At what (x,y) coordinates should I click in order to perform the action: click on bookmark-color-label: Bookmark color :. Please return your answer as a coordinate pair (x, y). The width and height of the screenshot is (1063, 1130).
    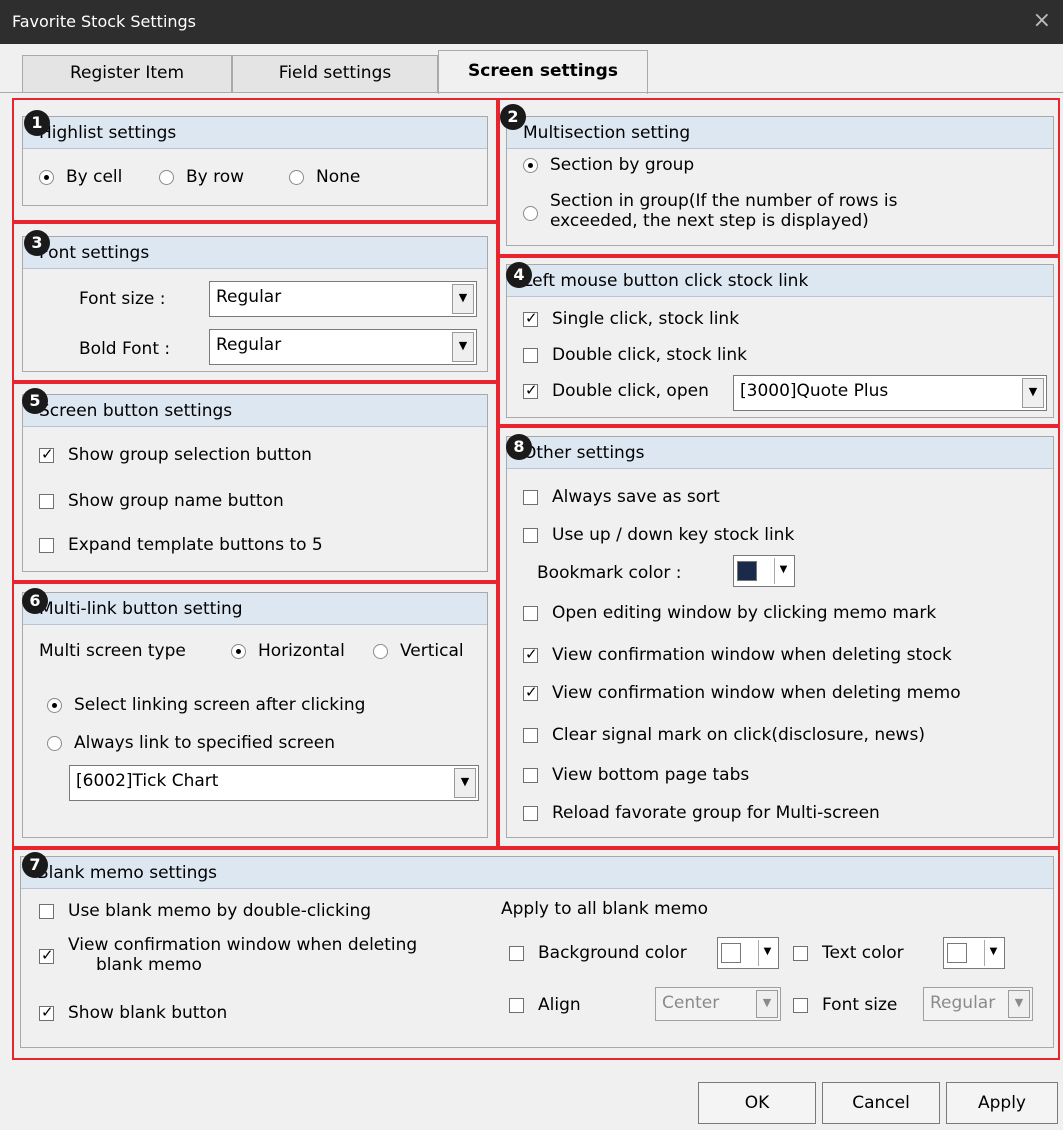
    Looking at the image, I should click on (609, 573).